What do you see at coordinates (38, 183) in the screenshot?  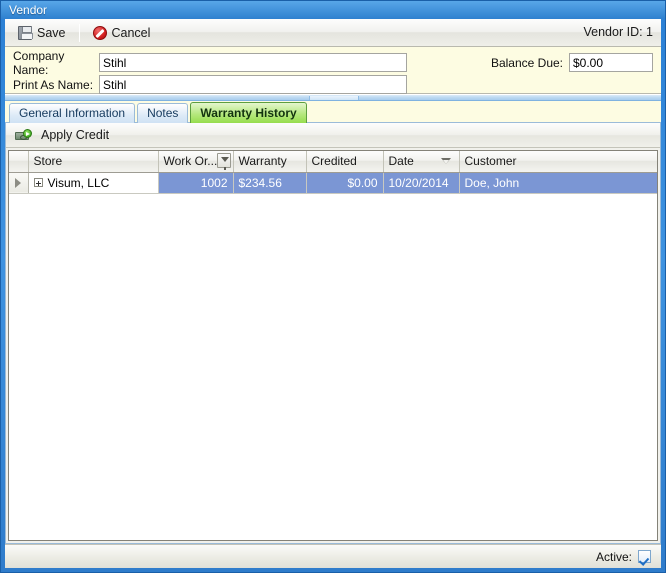 I see `expand-row-icon` at bounding box center [38, 183].